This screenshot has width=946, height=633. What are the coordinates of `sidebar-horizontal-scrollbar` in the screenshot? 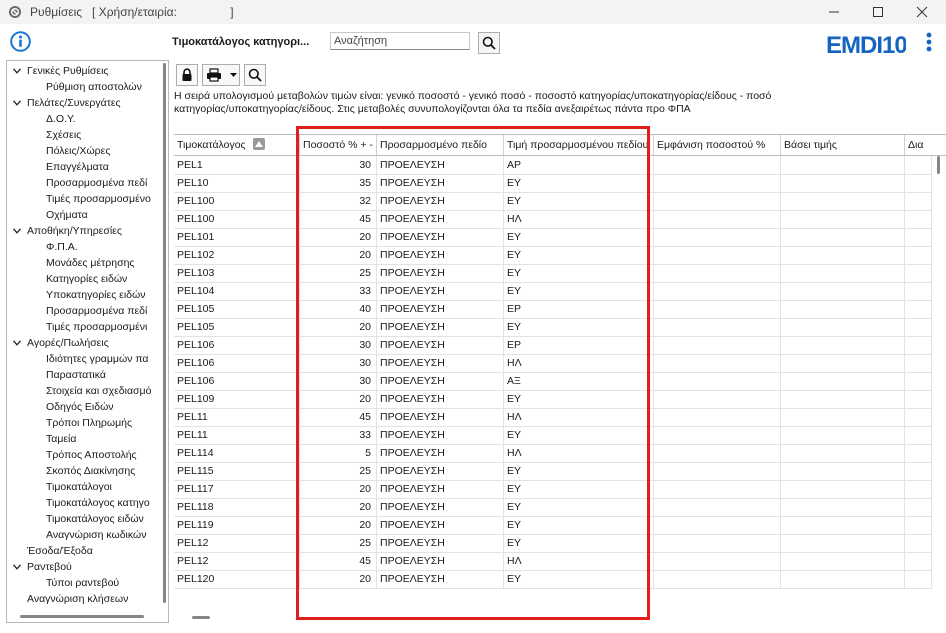 It's located at (83, 616).